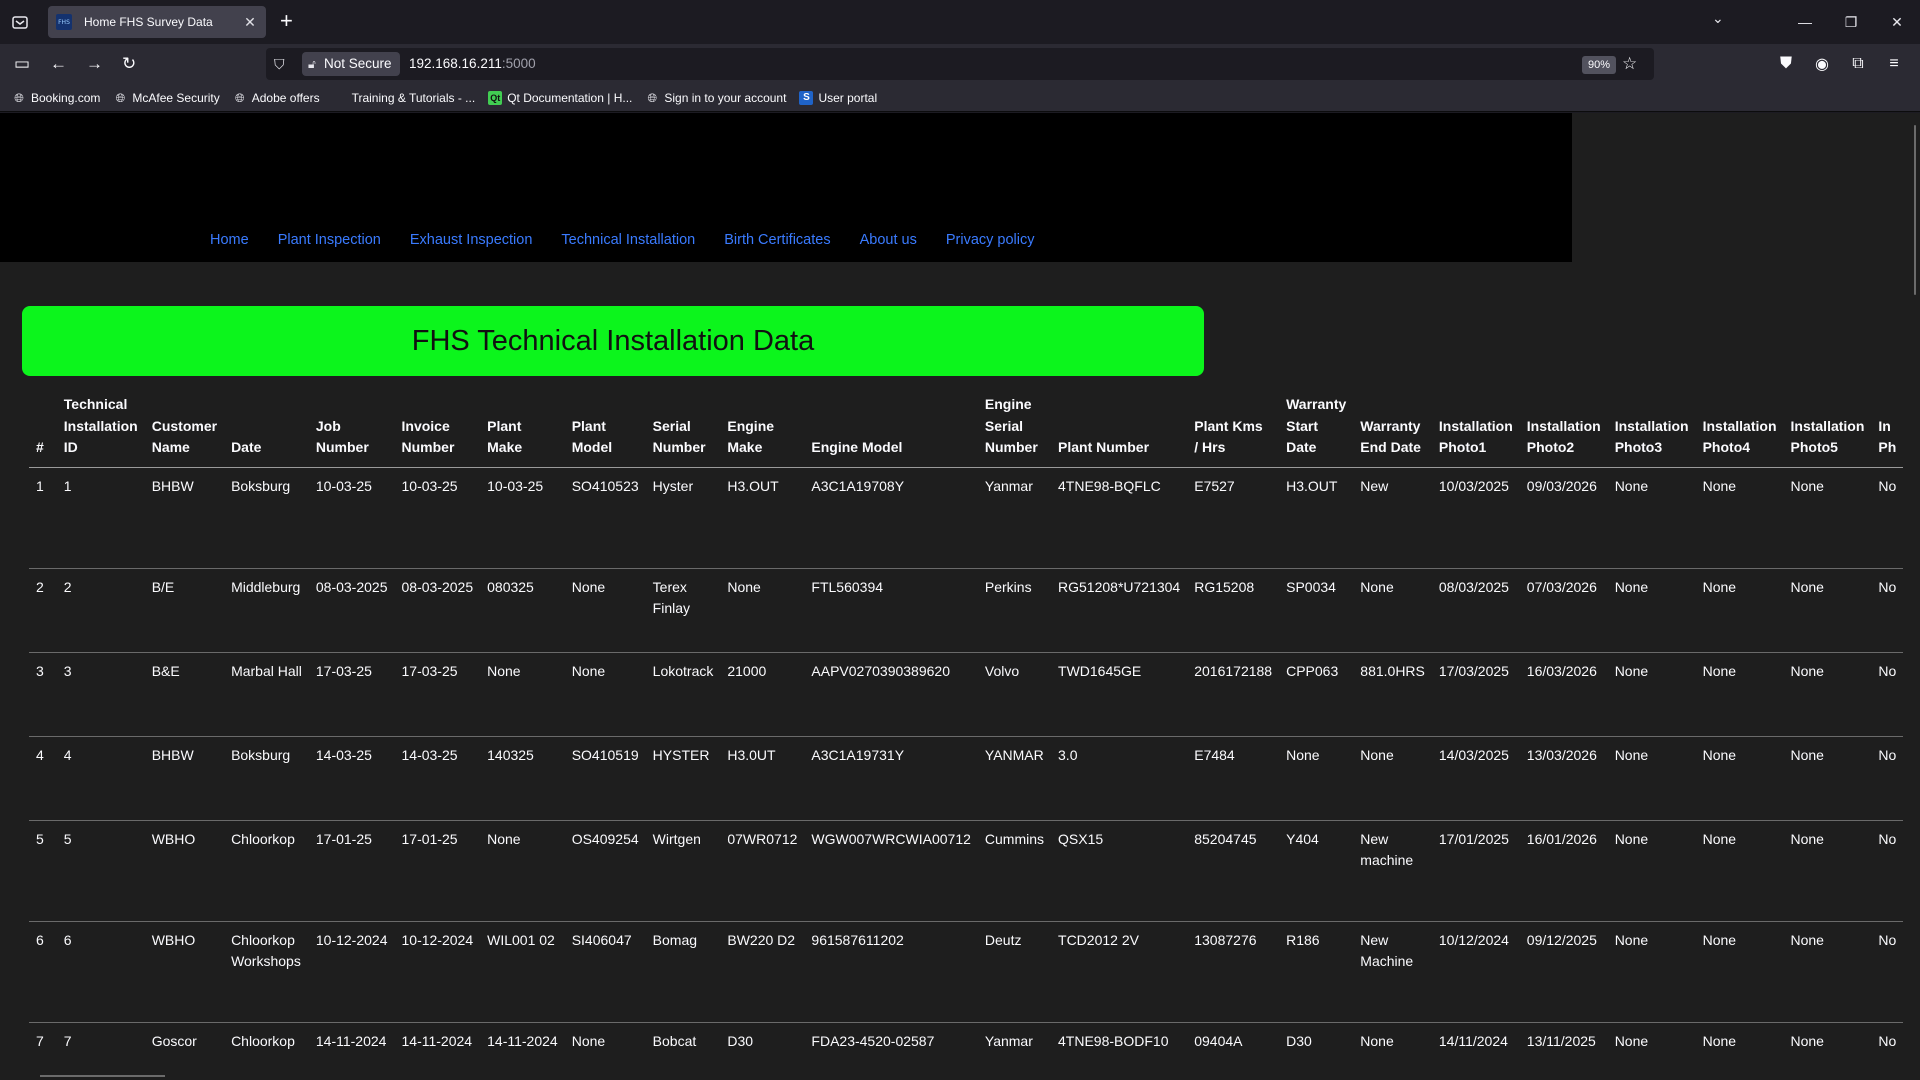  Describe the element at coordinates (1014, 518) in the screenshot. I see `table-cell: Yanmar` at that location.